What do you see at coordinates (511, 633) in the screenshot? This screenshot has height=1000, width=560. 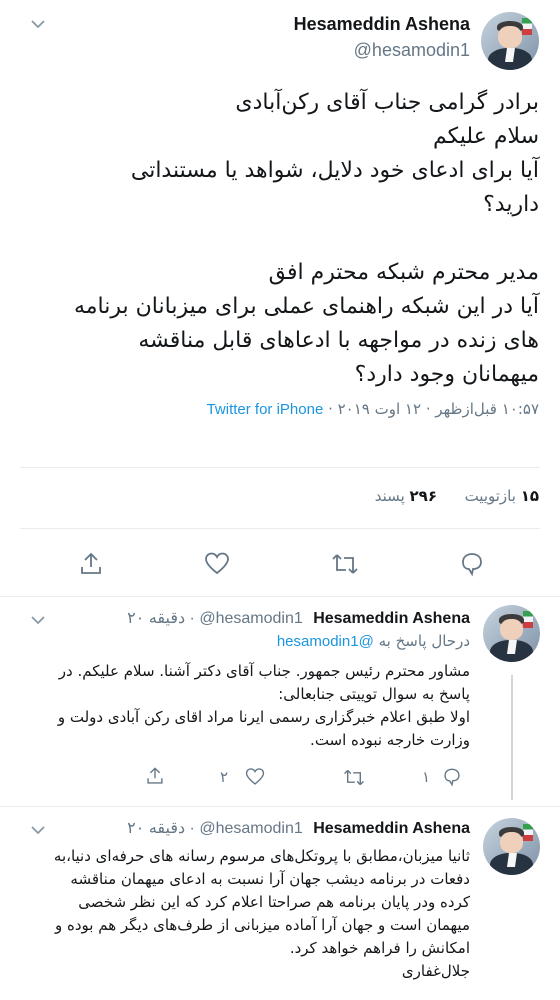 I see `reply1-avatar` at bounding box center [511, 633].